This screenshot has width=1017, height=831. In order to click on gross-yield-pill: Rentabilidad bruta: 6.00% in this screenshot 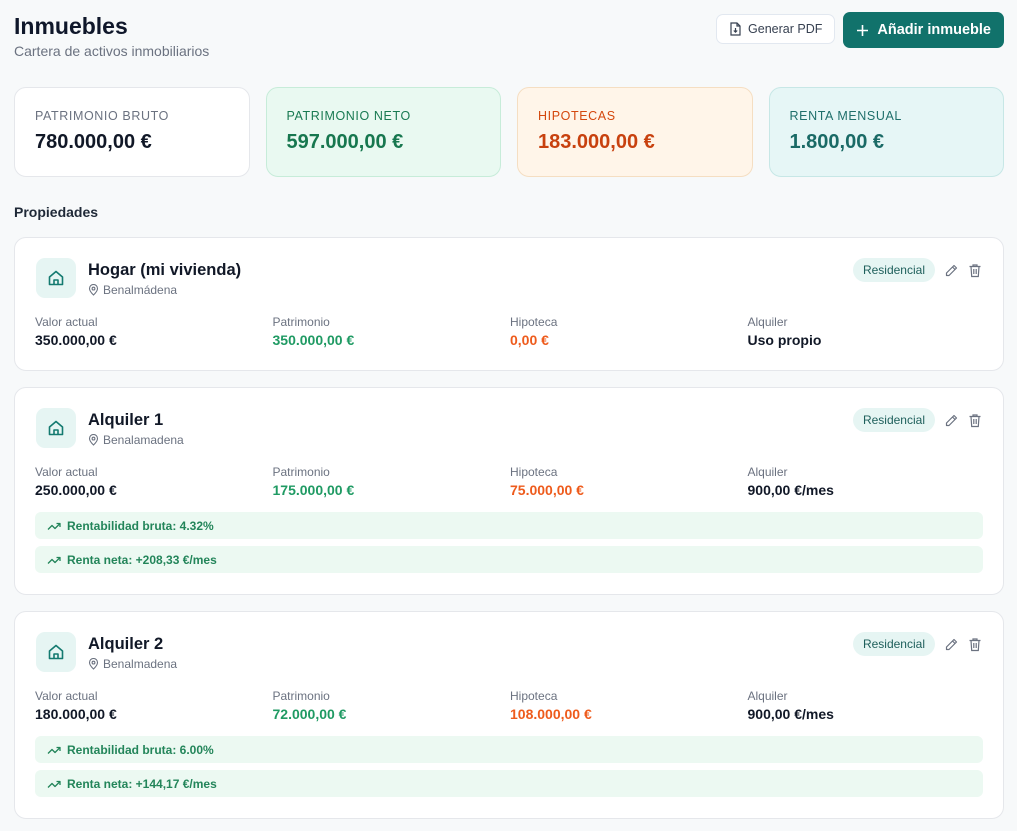, I will do `click(509, 749)`.